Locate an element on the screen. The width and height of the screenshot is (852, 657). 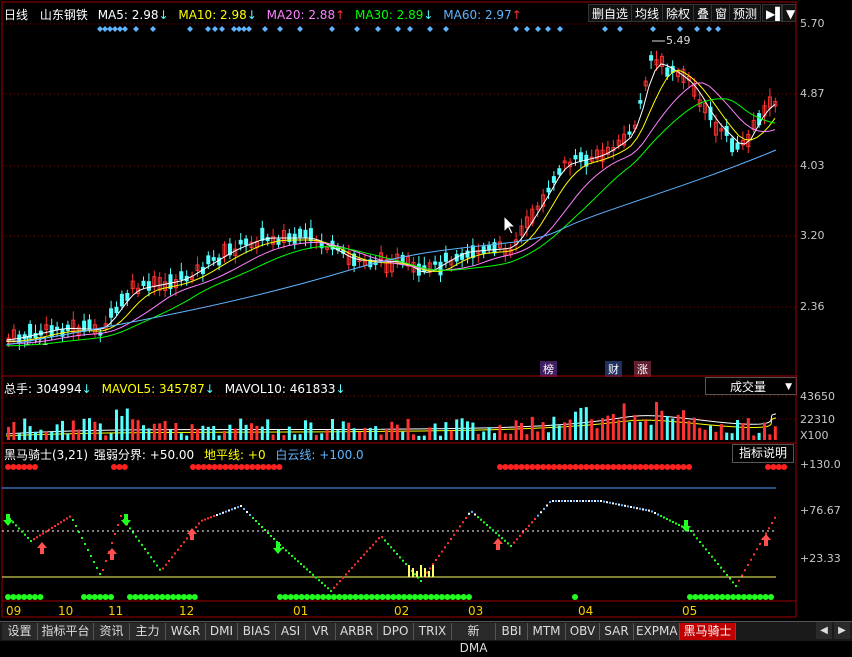
tab-ASI: ASI is located at coordinates (291, 631).